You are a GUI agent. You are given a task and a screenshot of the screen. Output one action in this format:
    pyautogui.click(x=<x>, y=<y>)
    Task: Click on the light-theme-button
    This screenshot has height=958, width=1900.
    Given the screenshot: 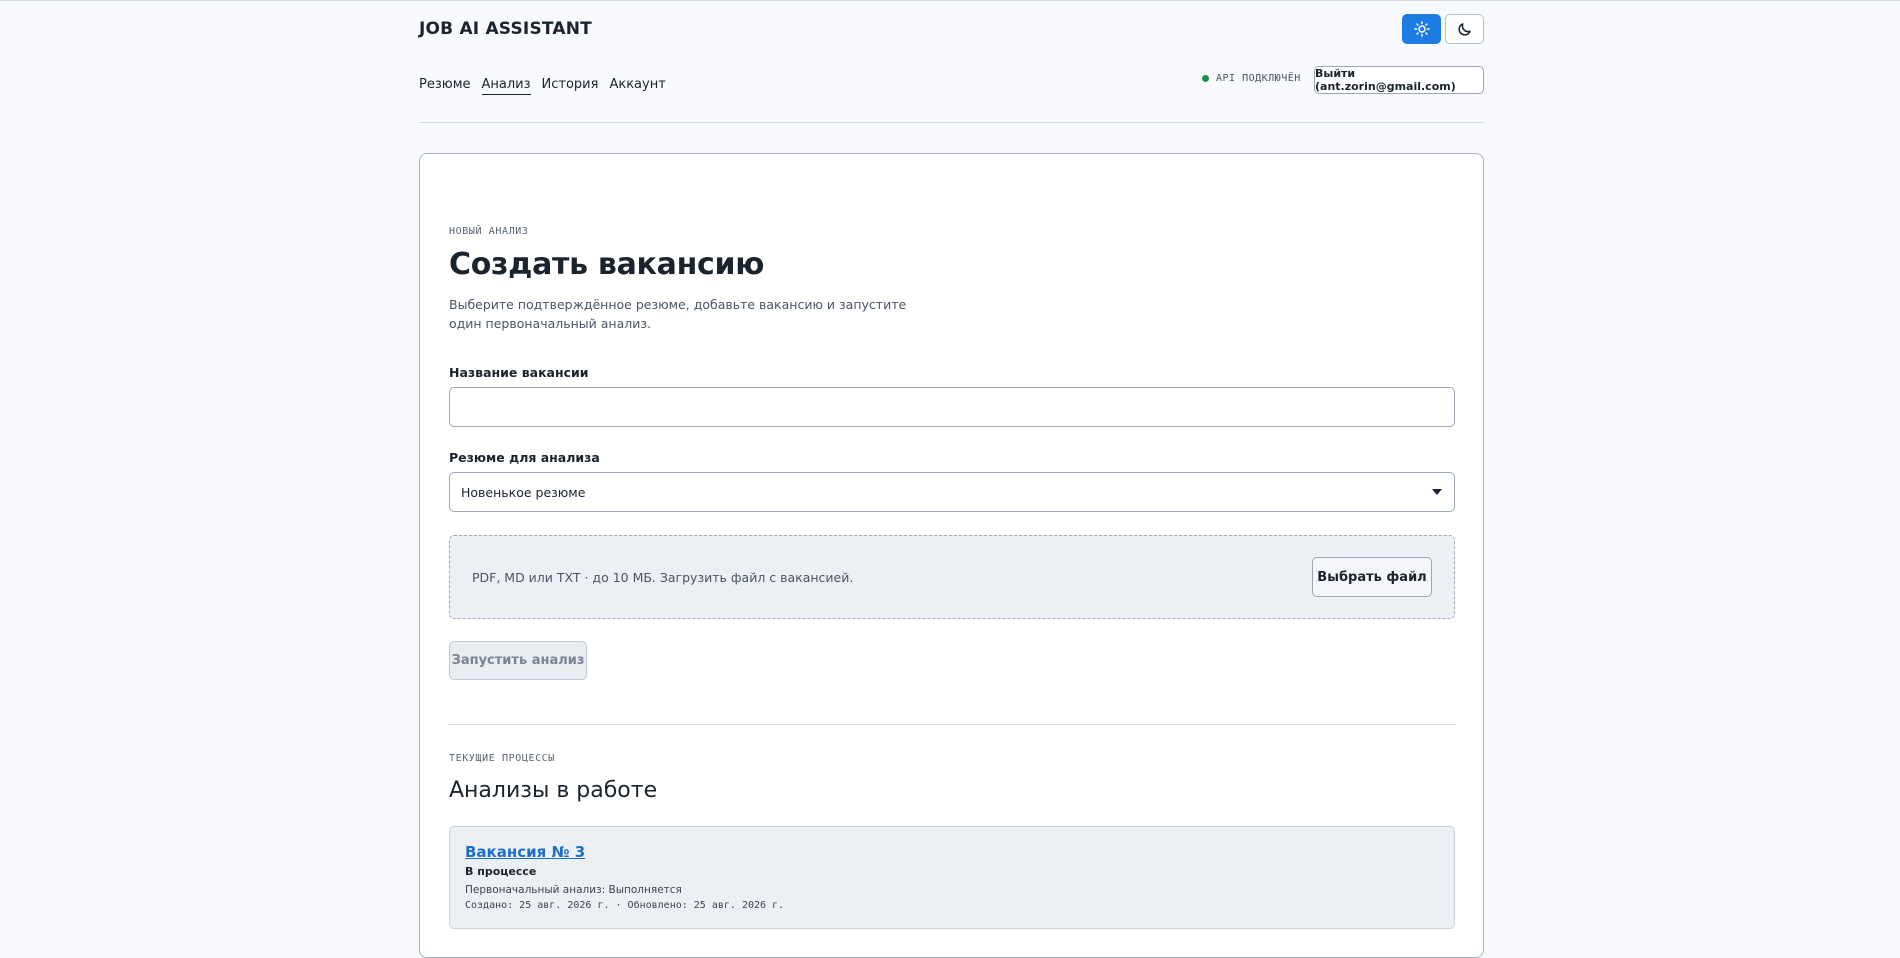 What is the action you would take?
    pyautogui.click(x=1421, y=29)
    